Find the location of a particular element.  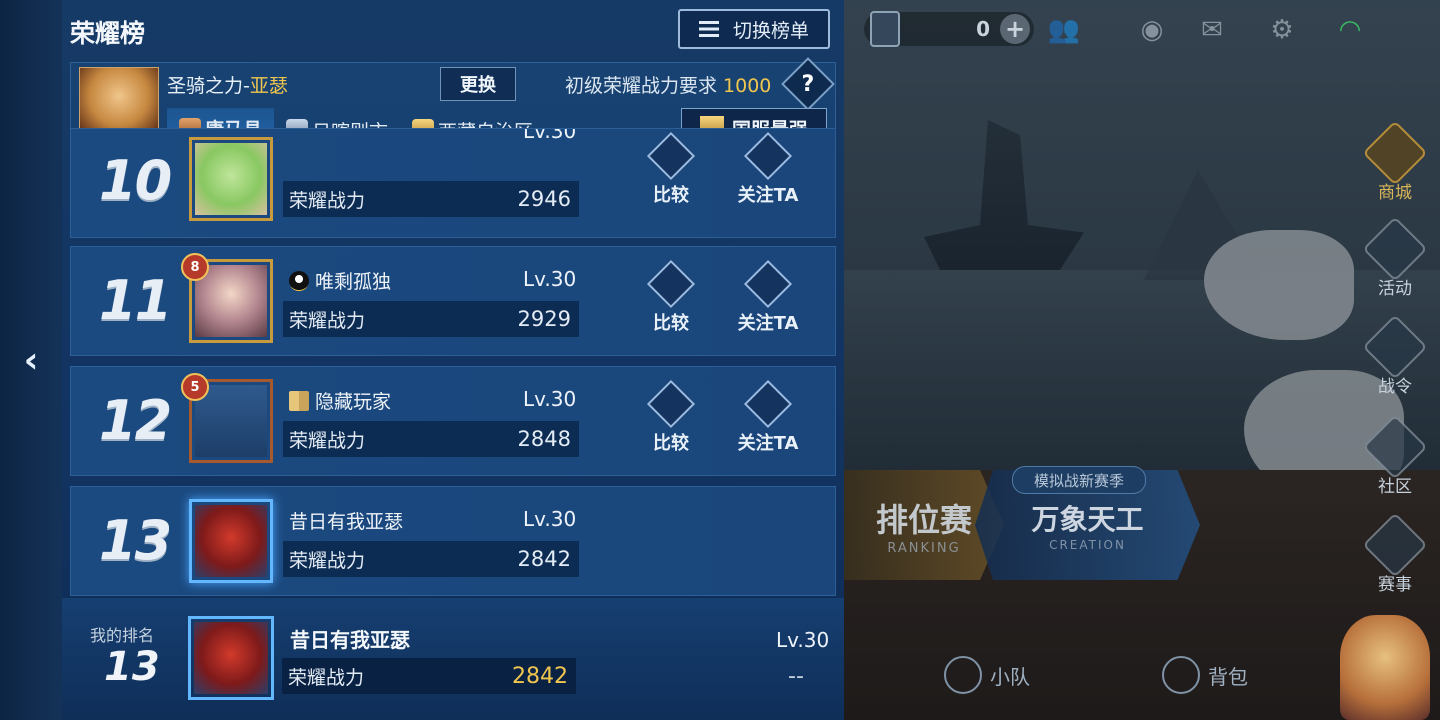

mail-icon: ✉ is located at coordinates (1212, 30).